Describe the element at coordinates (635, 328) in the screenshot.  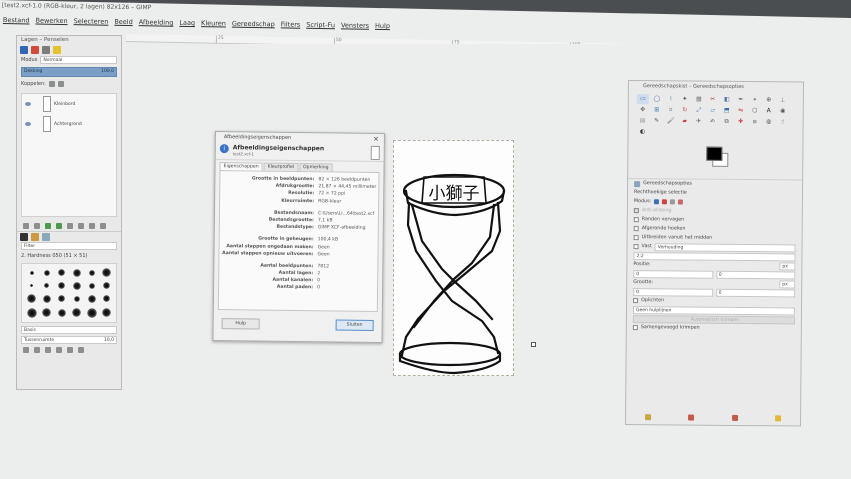
I see `shrink-merged-checkbox` at that location.